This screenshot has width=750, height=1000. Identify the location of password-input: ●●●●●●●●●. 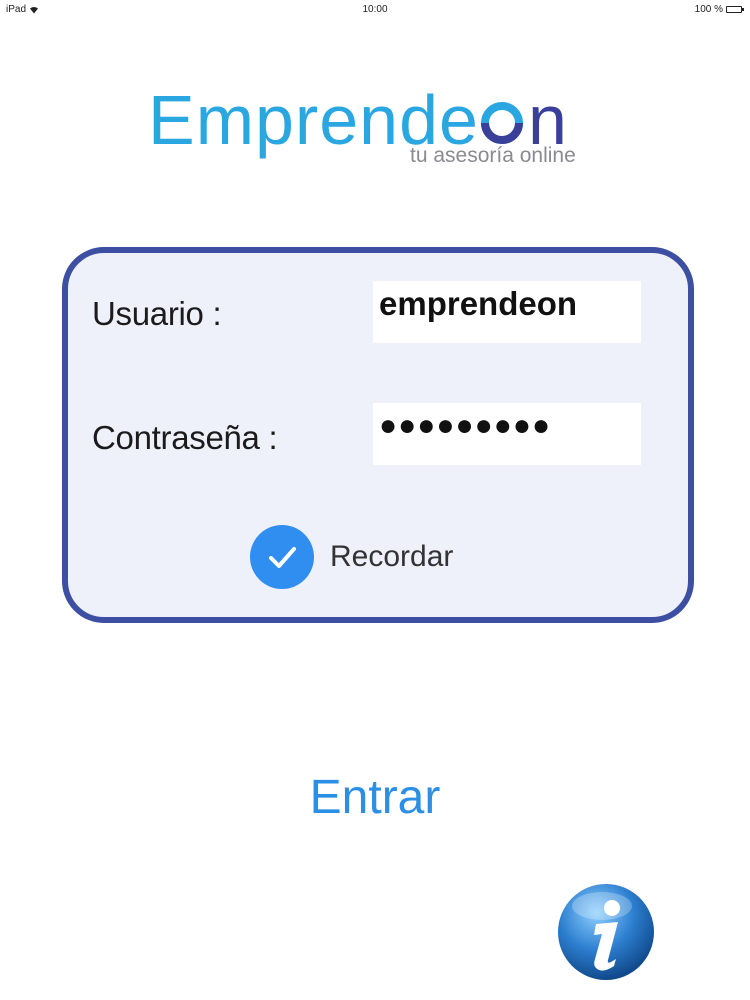
(507, 434).